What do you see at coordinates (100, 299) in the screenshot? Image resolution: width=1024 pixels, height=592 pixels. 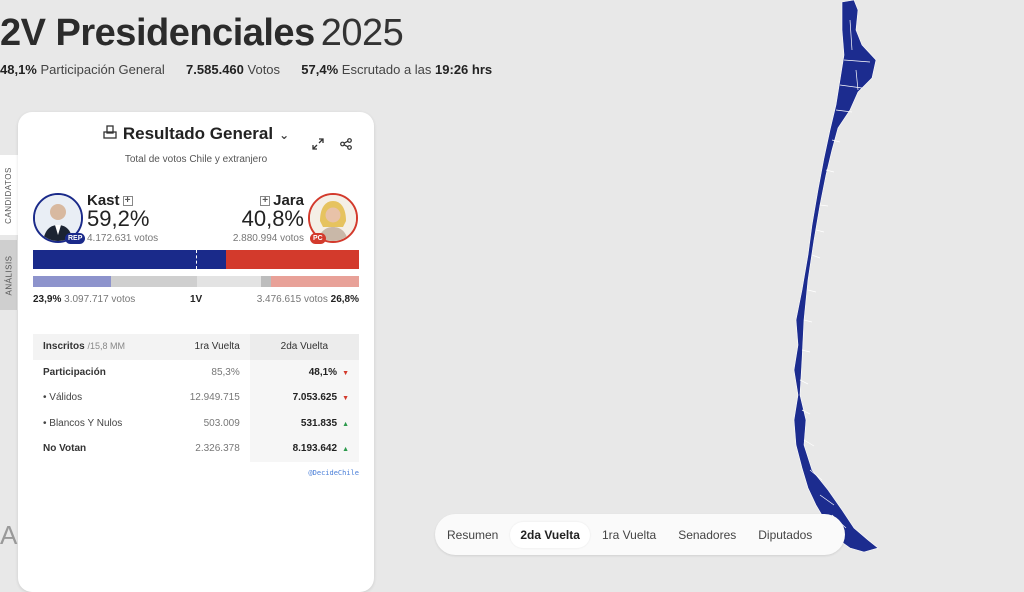 I see `first-round-left-votes: 3.097.717 votos` at bounding box center [100, 299].